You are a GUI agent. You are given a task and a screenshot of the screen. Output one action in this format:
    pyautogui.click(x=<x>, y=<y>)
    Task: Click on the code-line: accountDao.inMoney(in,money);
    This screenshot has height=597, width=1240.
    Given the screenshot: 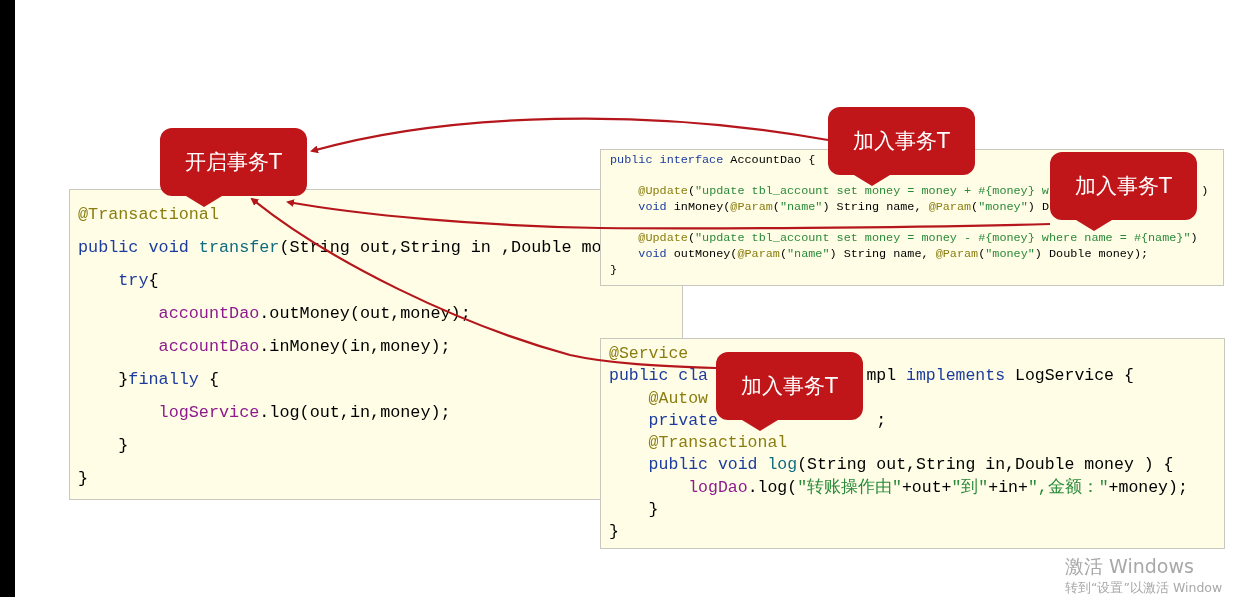 What is the action you would take?
    pyautogui.click(x=304, y=346)
    